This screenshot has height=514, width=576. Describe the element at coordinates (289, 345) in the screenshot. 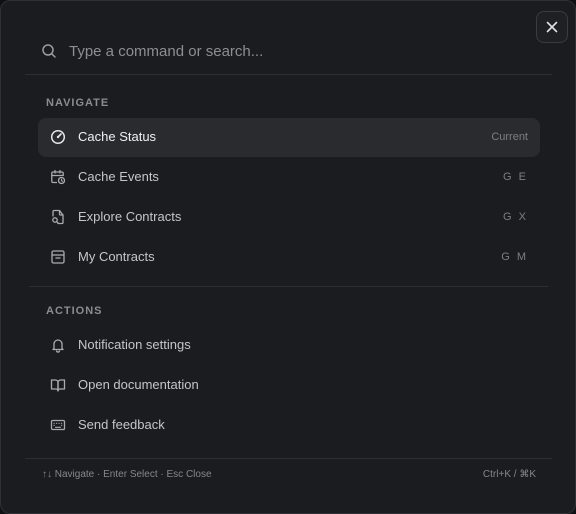

I see `action-item-notification-settings: Notification settings` at that location.